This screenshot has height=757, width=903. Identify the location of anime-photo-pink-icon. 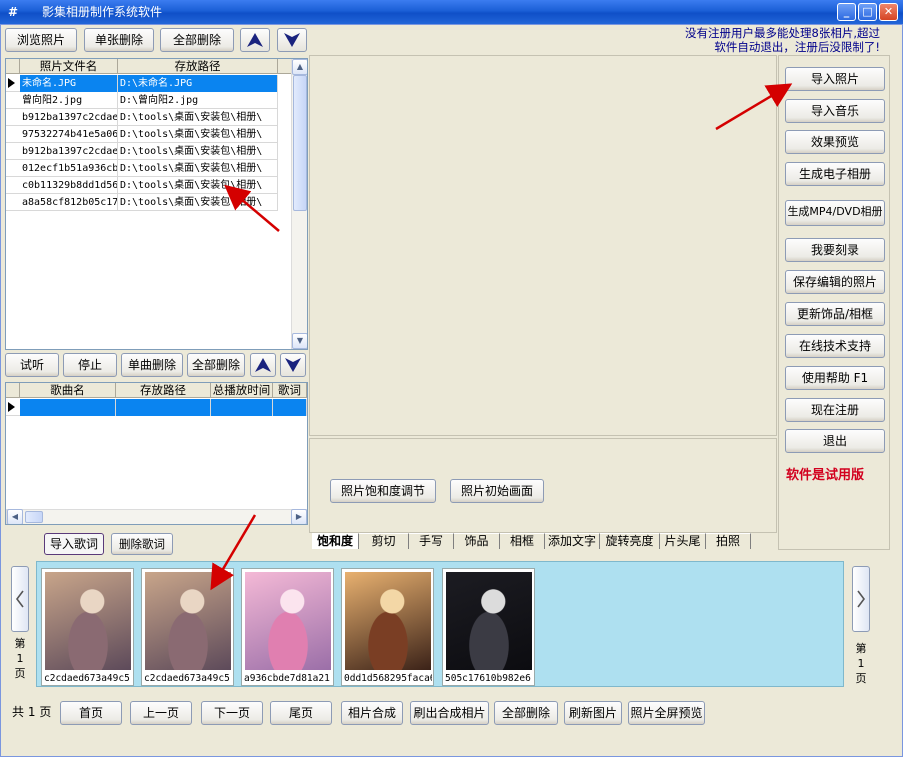
(288, 621).